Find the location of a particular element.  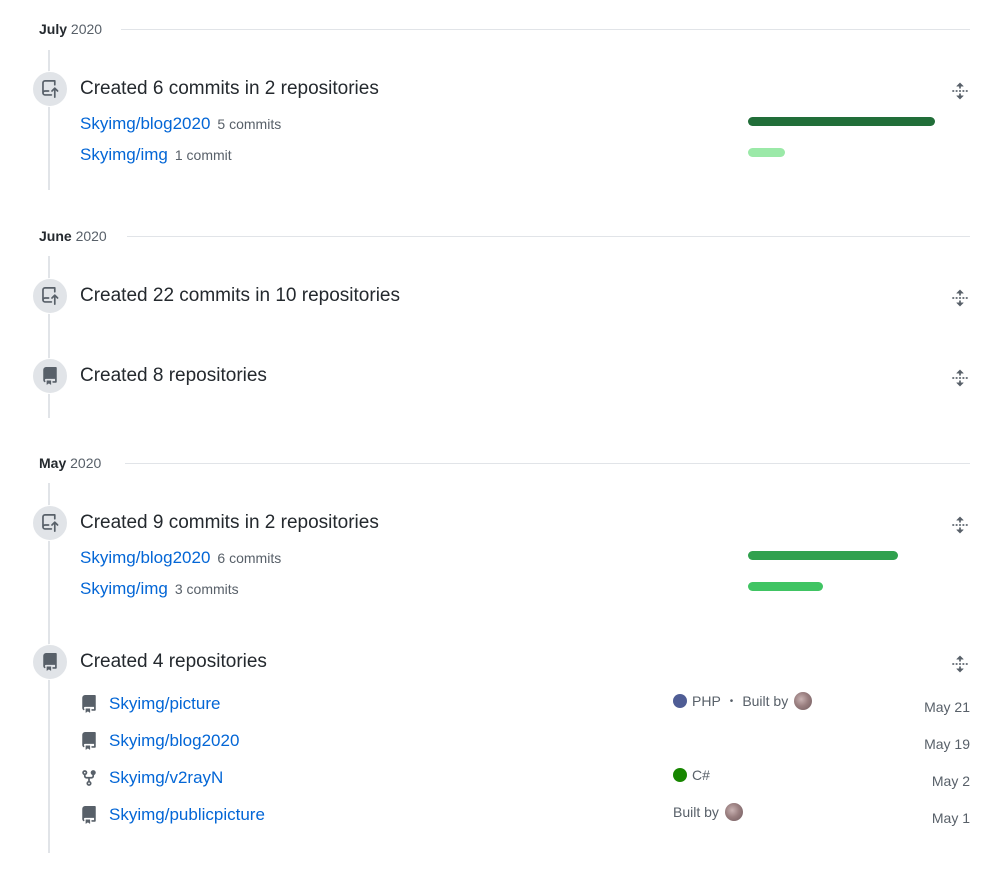

event-title: Created 8 repositories is located at coordinates (173, 375).